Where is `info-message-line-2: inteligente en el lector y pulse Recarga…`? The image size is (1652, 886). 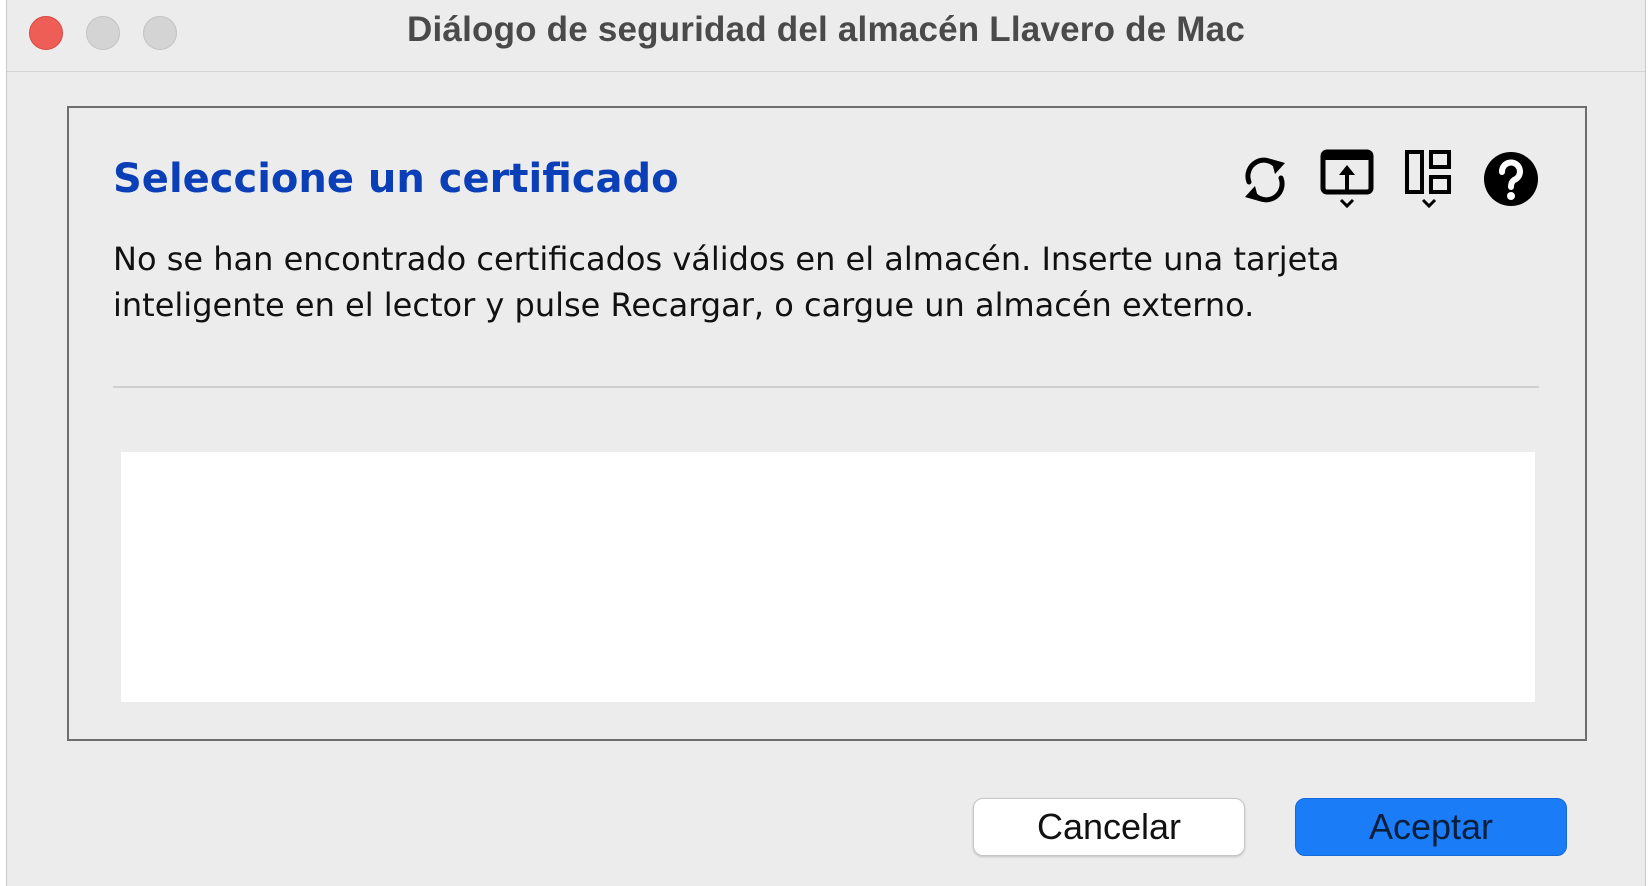
info-message-line-2: inteligente en el lector y pulse Recarga… is located at coordinates (684, 305).